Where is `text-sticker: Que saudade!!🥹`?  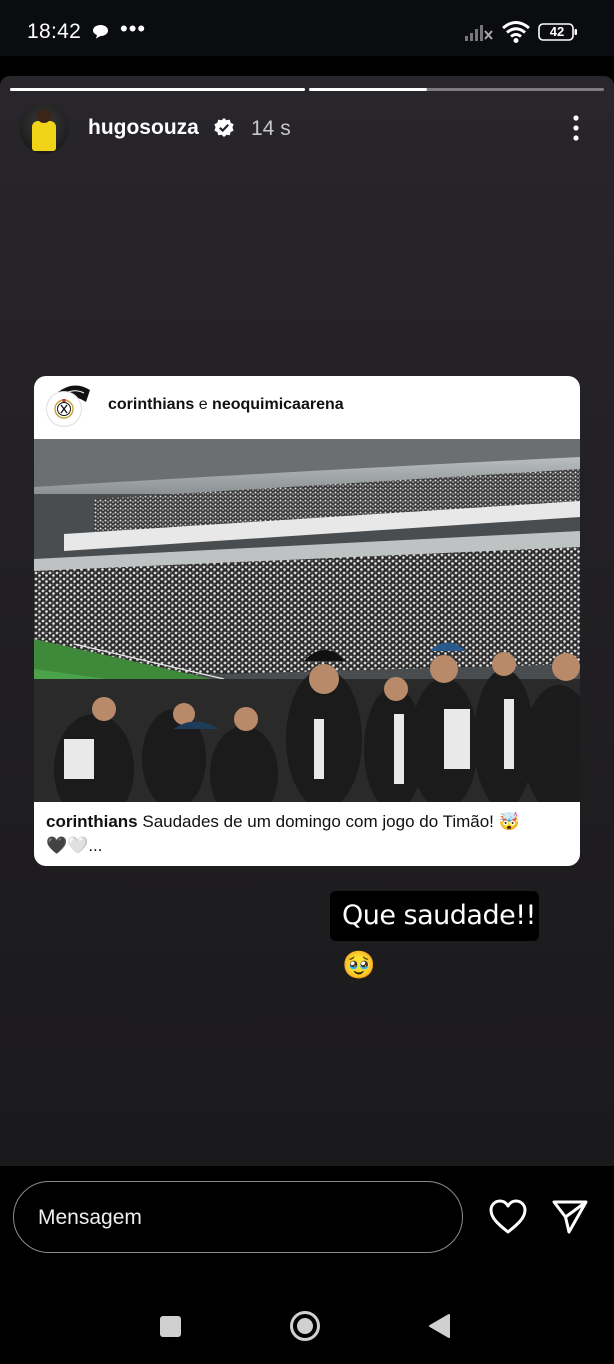 text-sticker: Que saudade!!🥹 is located at coordinates (434, 936).